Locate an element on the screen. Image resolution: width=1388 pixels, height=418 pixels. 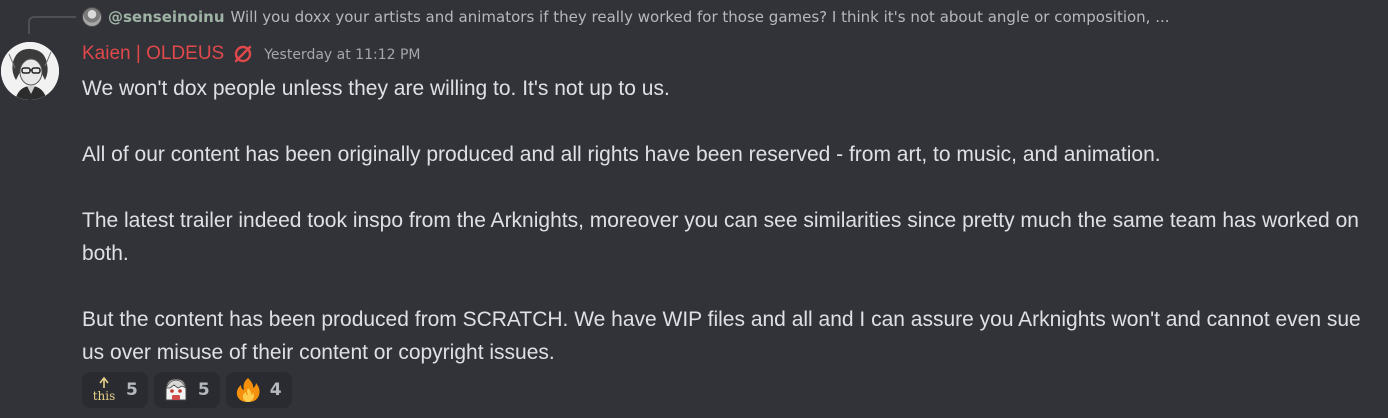
reactions-bar: this 5 5 4 is located at coordinates (187, 390).